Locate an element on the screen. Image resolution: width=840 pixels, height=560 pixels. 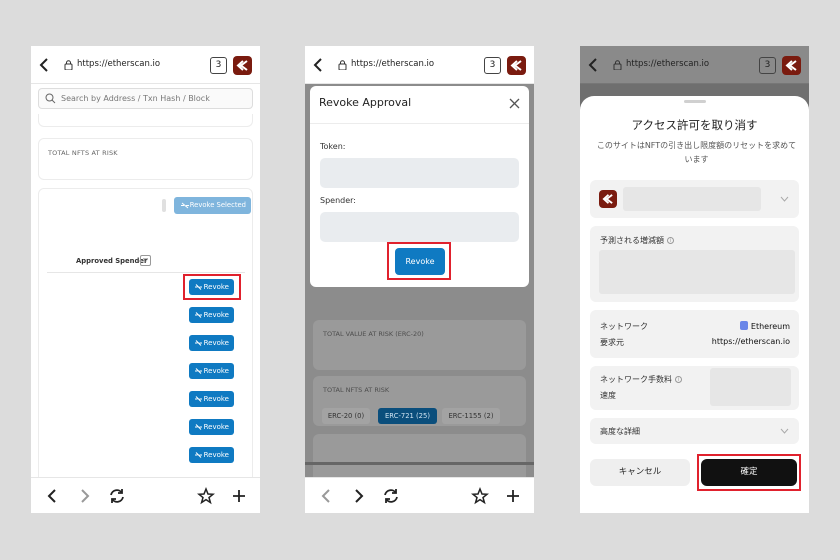
network-name: Ethereum is located at coordinates (770, 326).